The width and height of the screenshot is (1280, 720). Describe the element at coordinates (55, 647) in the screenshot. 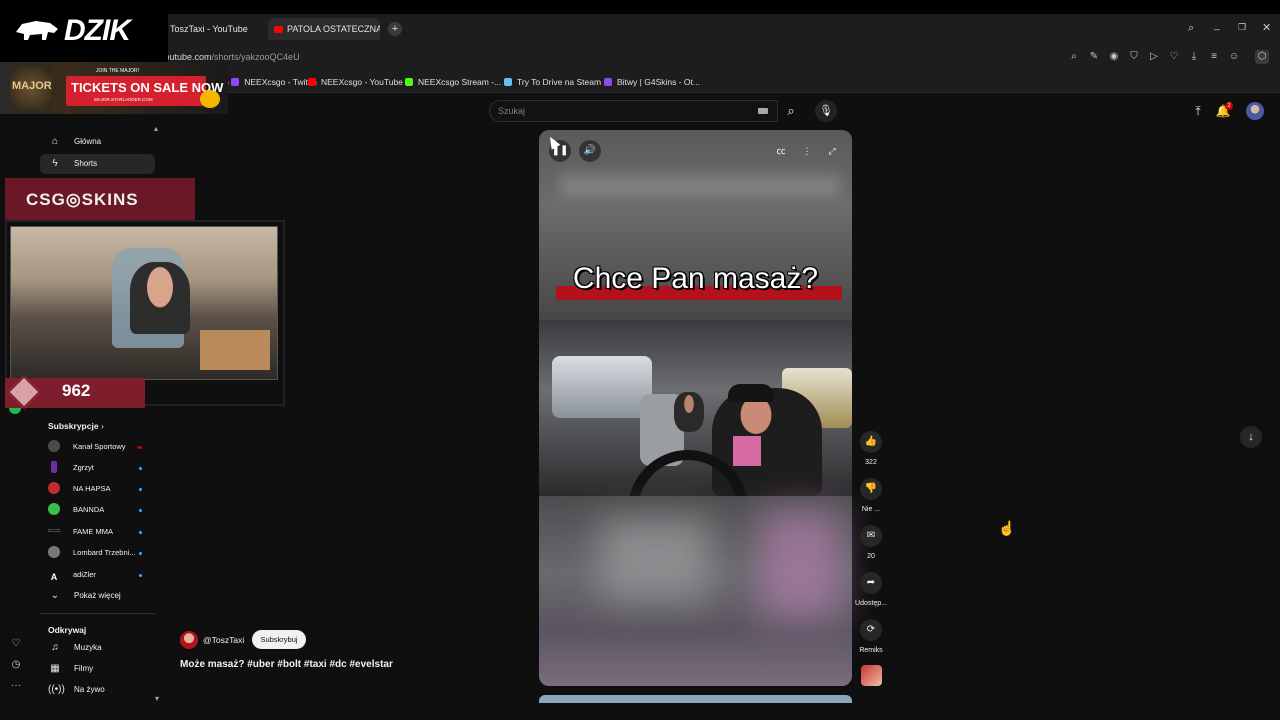

I see `music-icon: ♫` at that location.